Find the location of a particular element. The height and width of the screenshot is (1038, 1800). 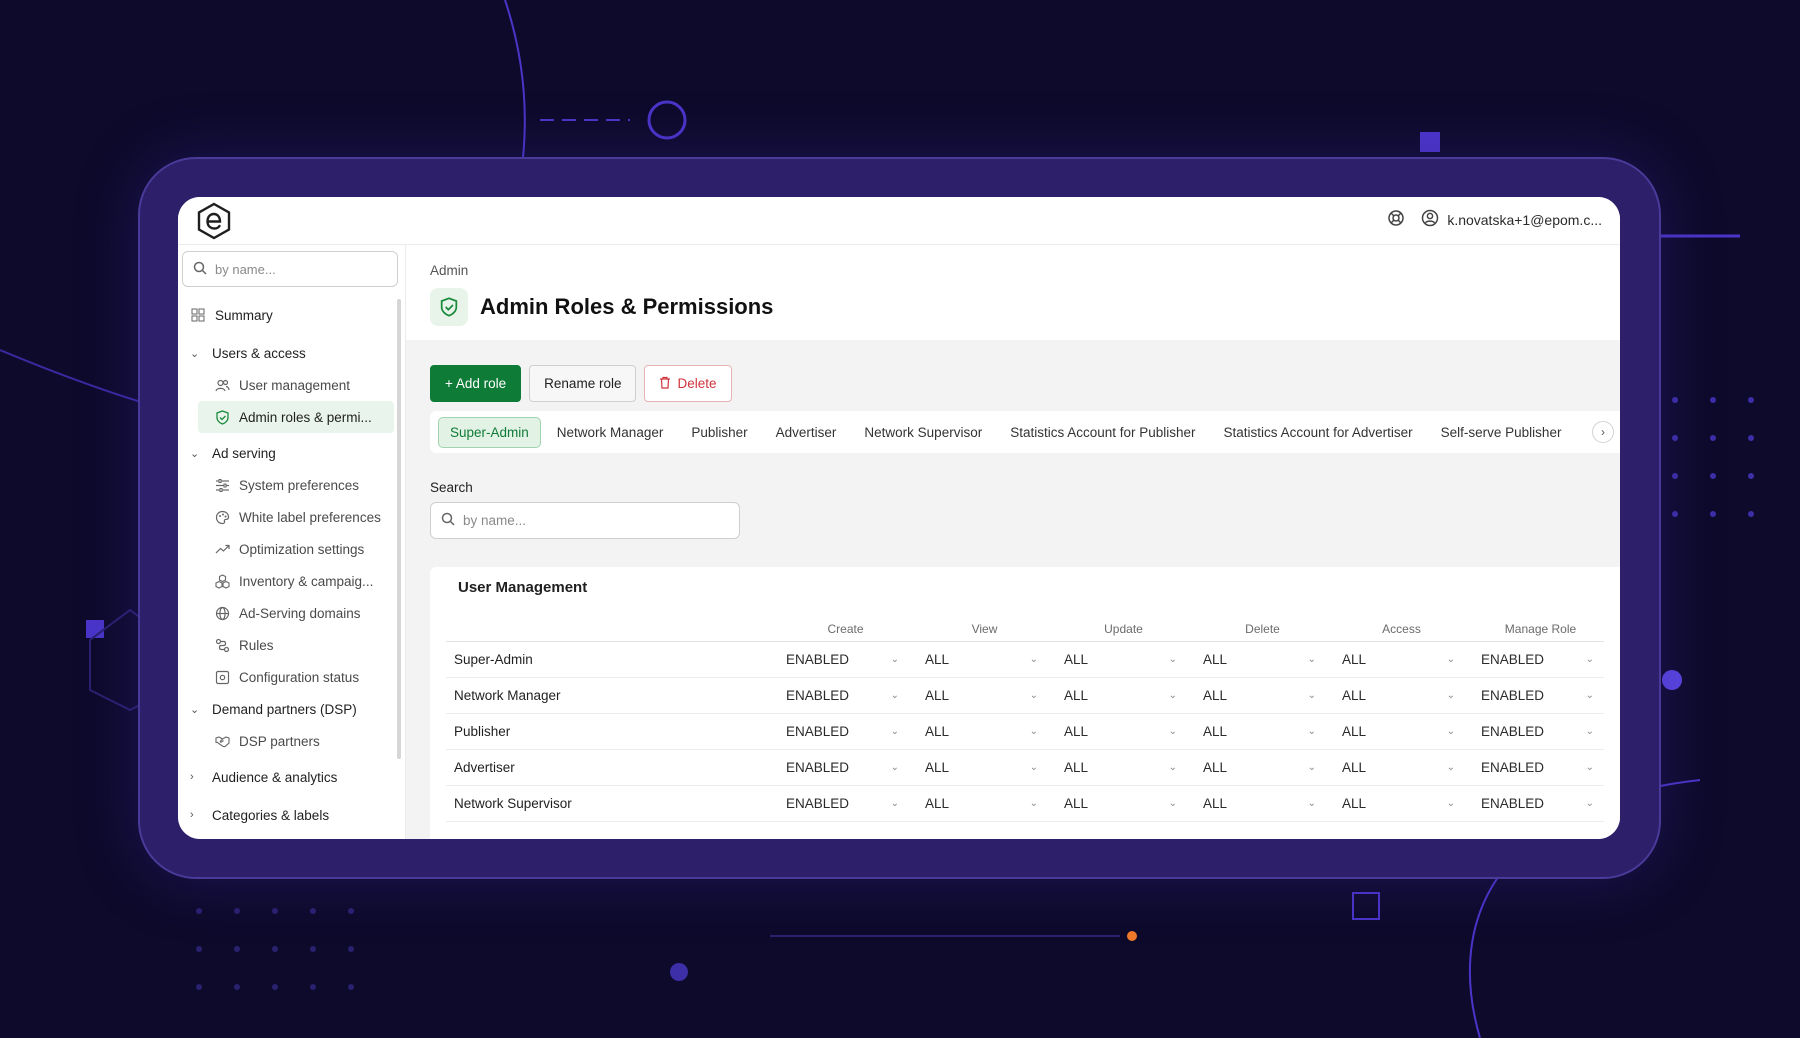

sidebar-item-label: White label preferences is located at coordinates (310, 517).